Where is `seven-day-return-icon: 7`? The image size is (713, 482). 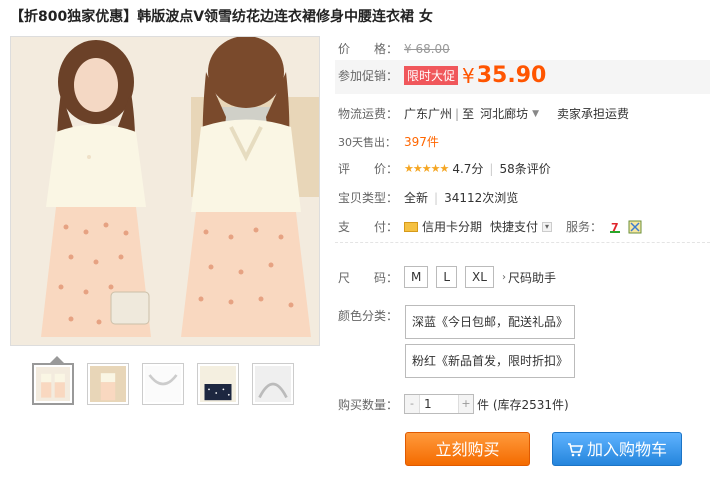
seven-day-return-icon: 7 is located at coordinates (615, 226).